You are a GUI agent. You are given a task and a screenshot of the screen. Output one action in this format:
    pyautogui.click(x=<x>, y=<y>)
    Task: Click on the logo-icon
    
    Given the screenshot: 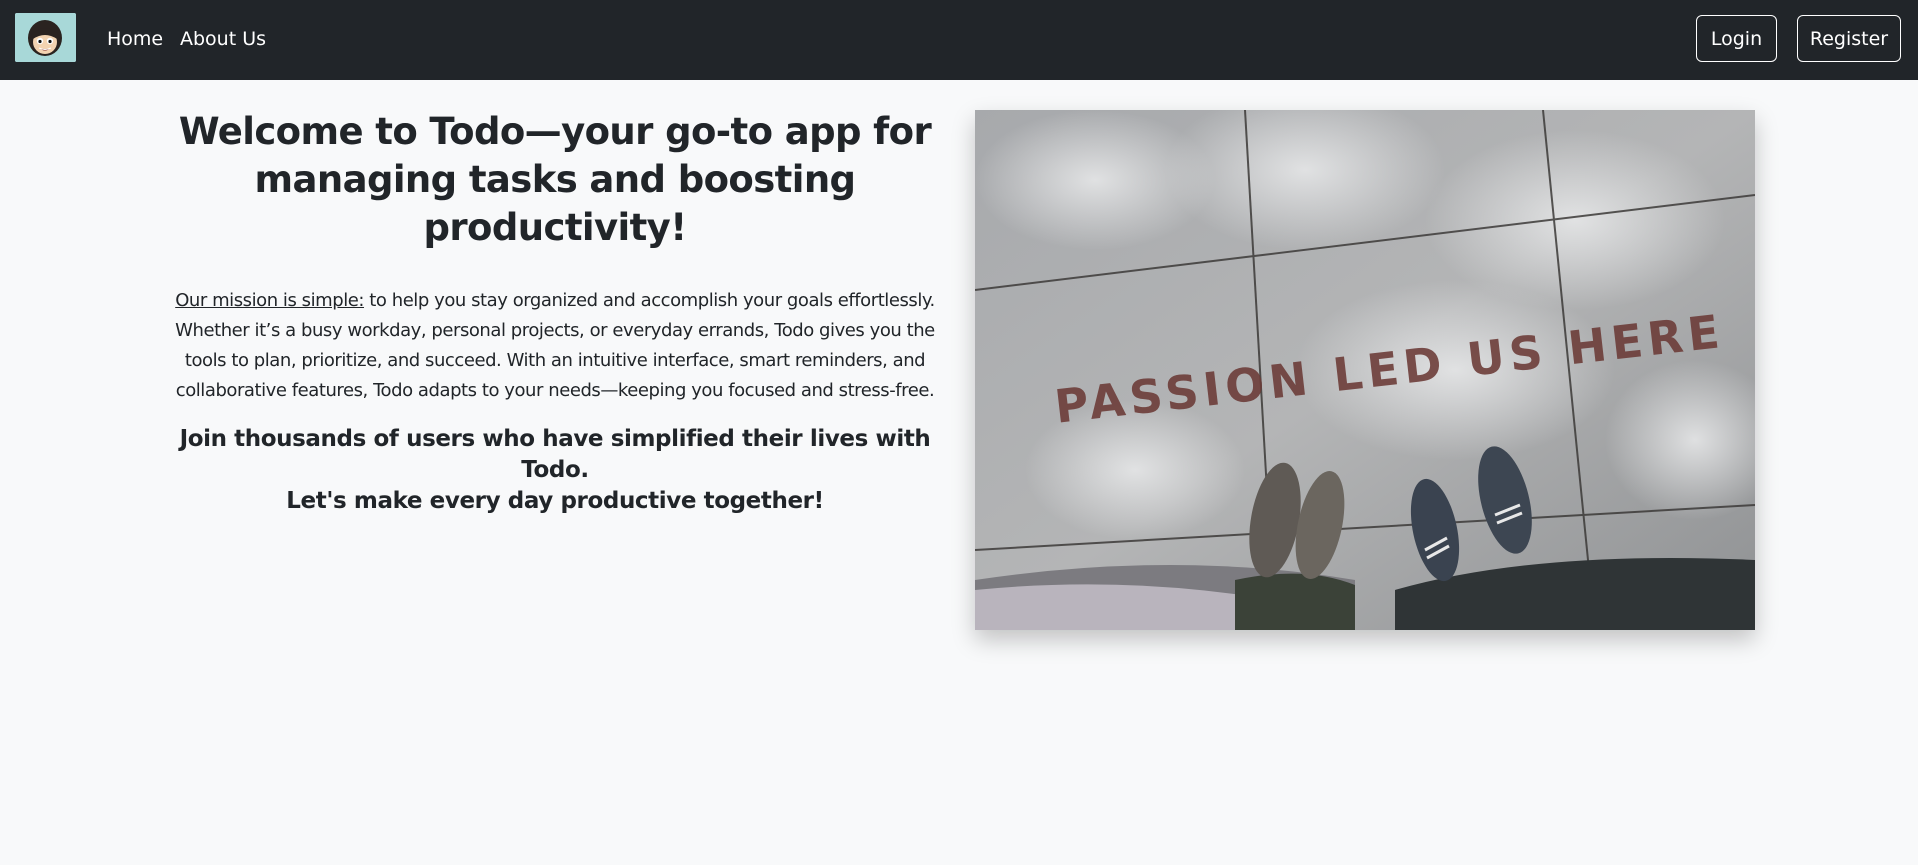 What is the action you would take?
    pyautogui.click(x=45, y=37)
    